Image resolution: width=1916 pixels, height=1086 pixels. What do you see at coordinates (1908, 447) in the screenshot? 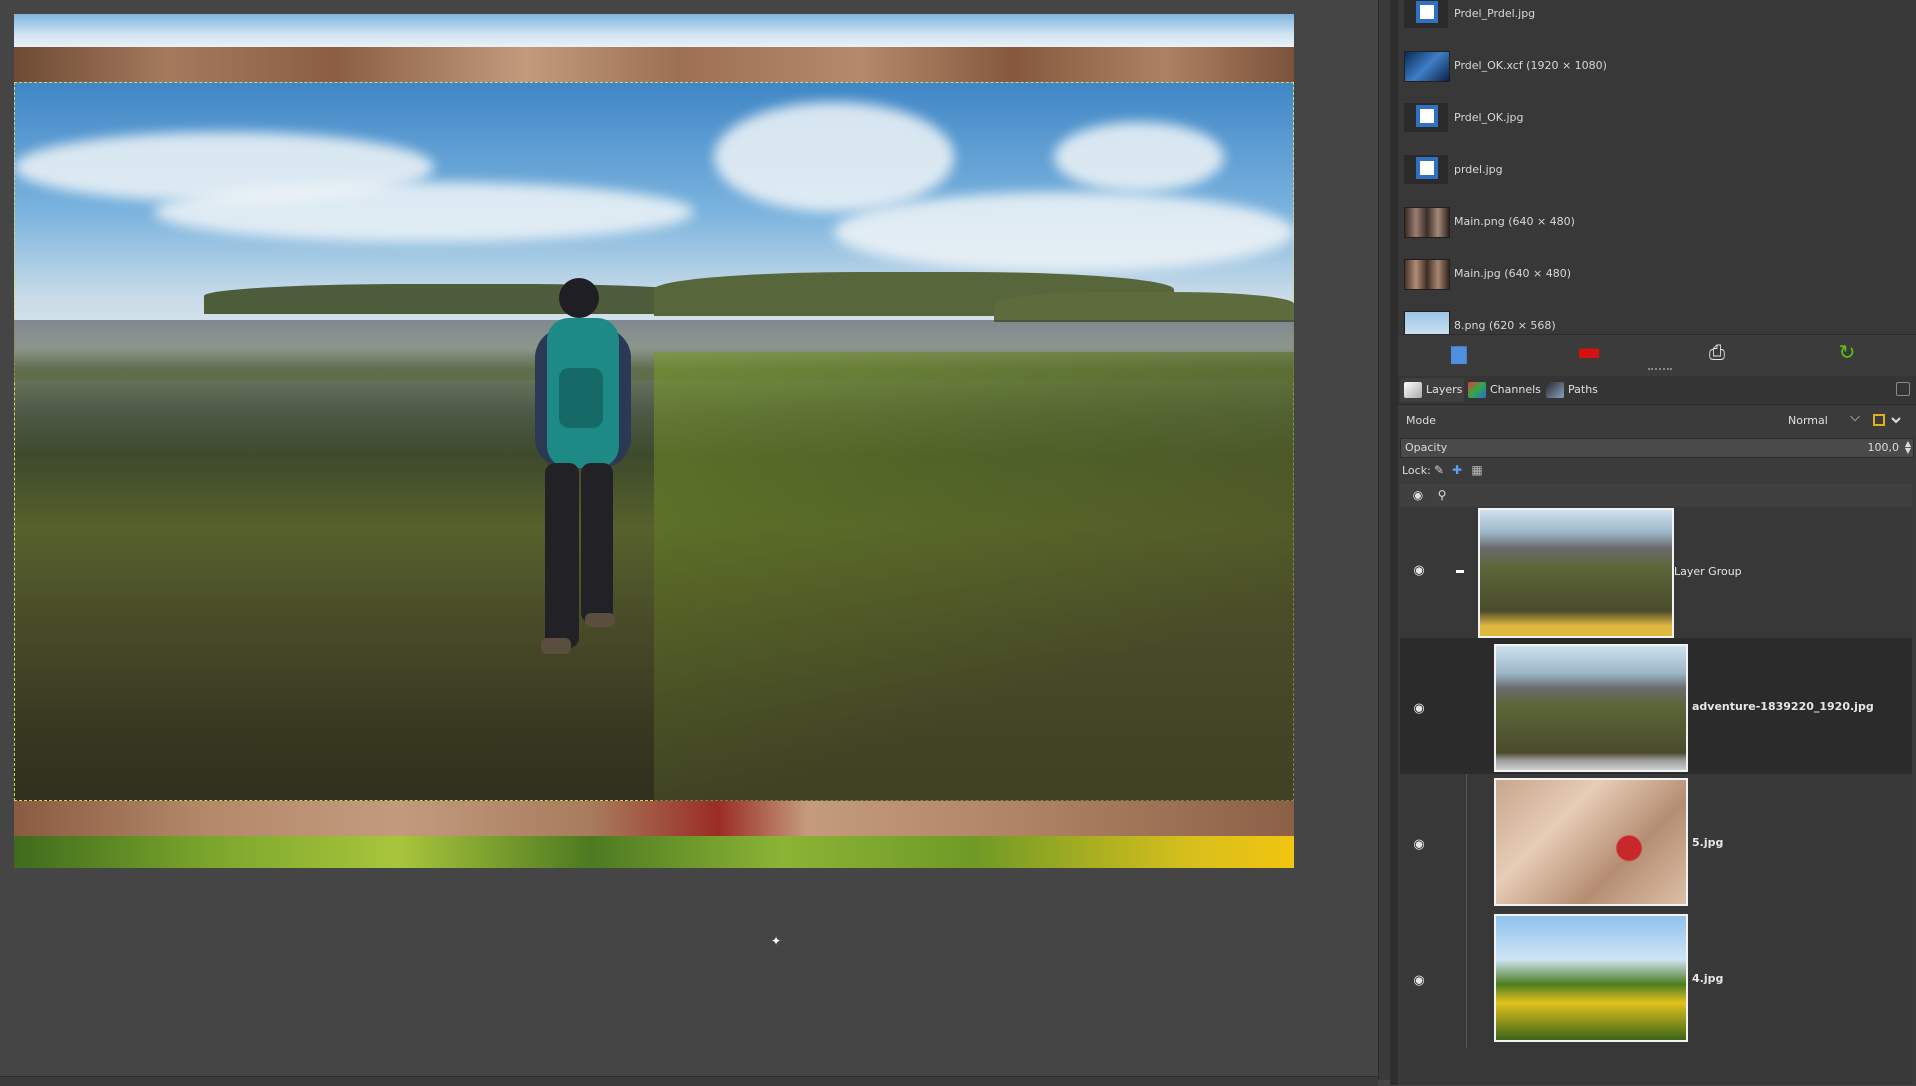
I see `opacity-spinner-icon: ▲ ▼` at bounding box center [1908, 447].